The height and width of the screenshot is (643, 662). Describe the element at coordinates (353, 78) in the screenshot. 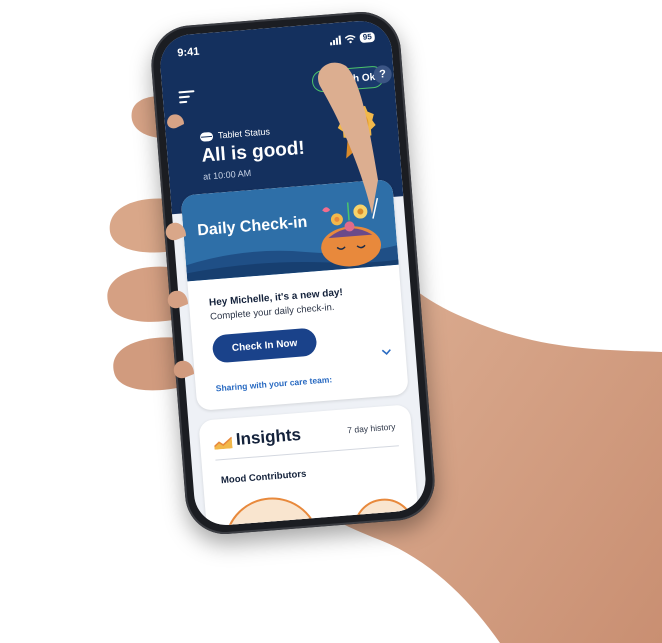

I see `patch-status-label: Patch Ok` at that location.